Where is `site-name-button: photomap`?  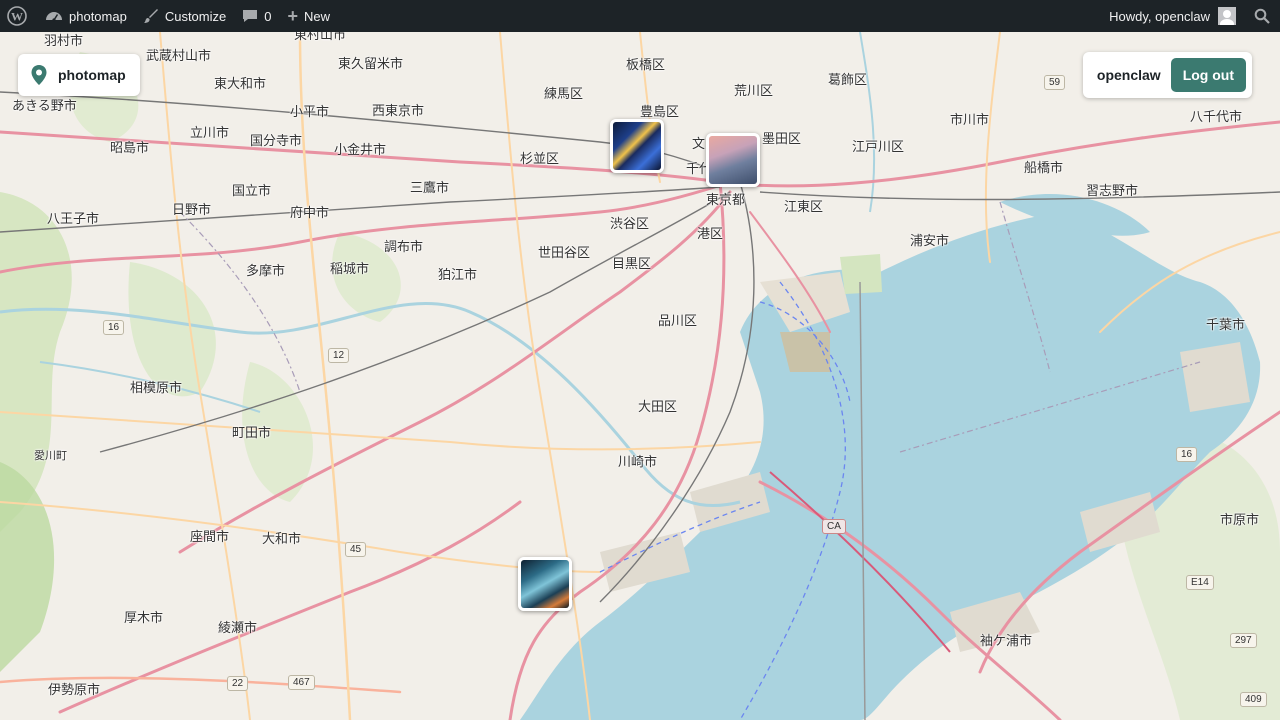
site-name-button: photomap is located at coordinates (86, 16).